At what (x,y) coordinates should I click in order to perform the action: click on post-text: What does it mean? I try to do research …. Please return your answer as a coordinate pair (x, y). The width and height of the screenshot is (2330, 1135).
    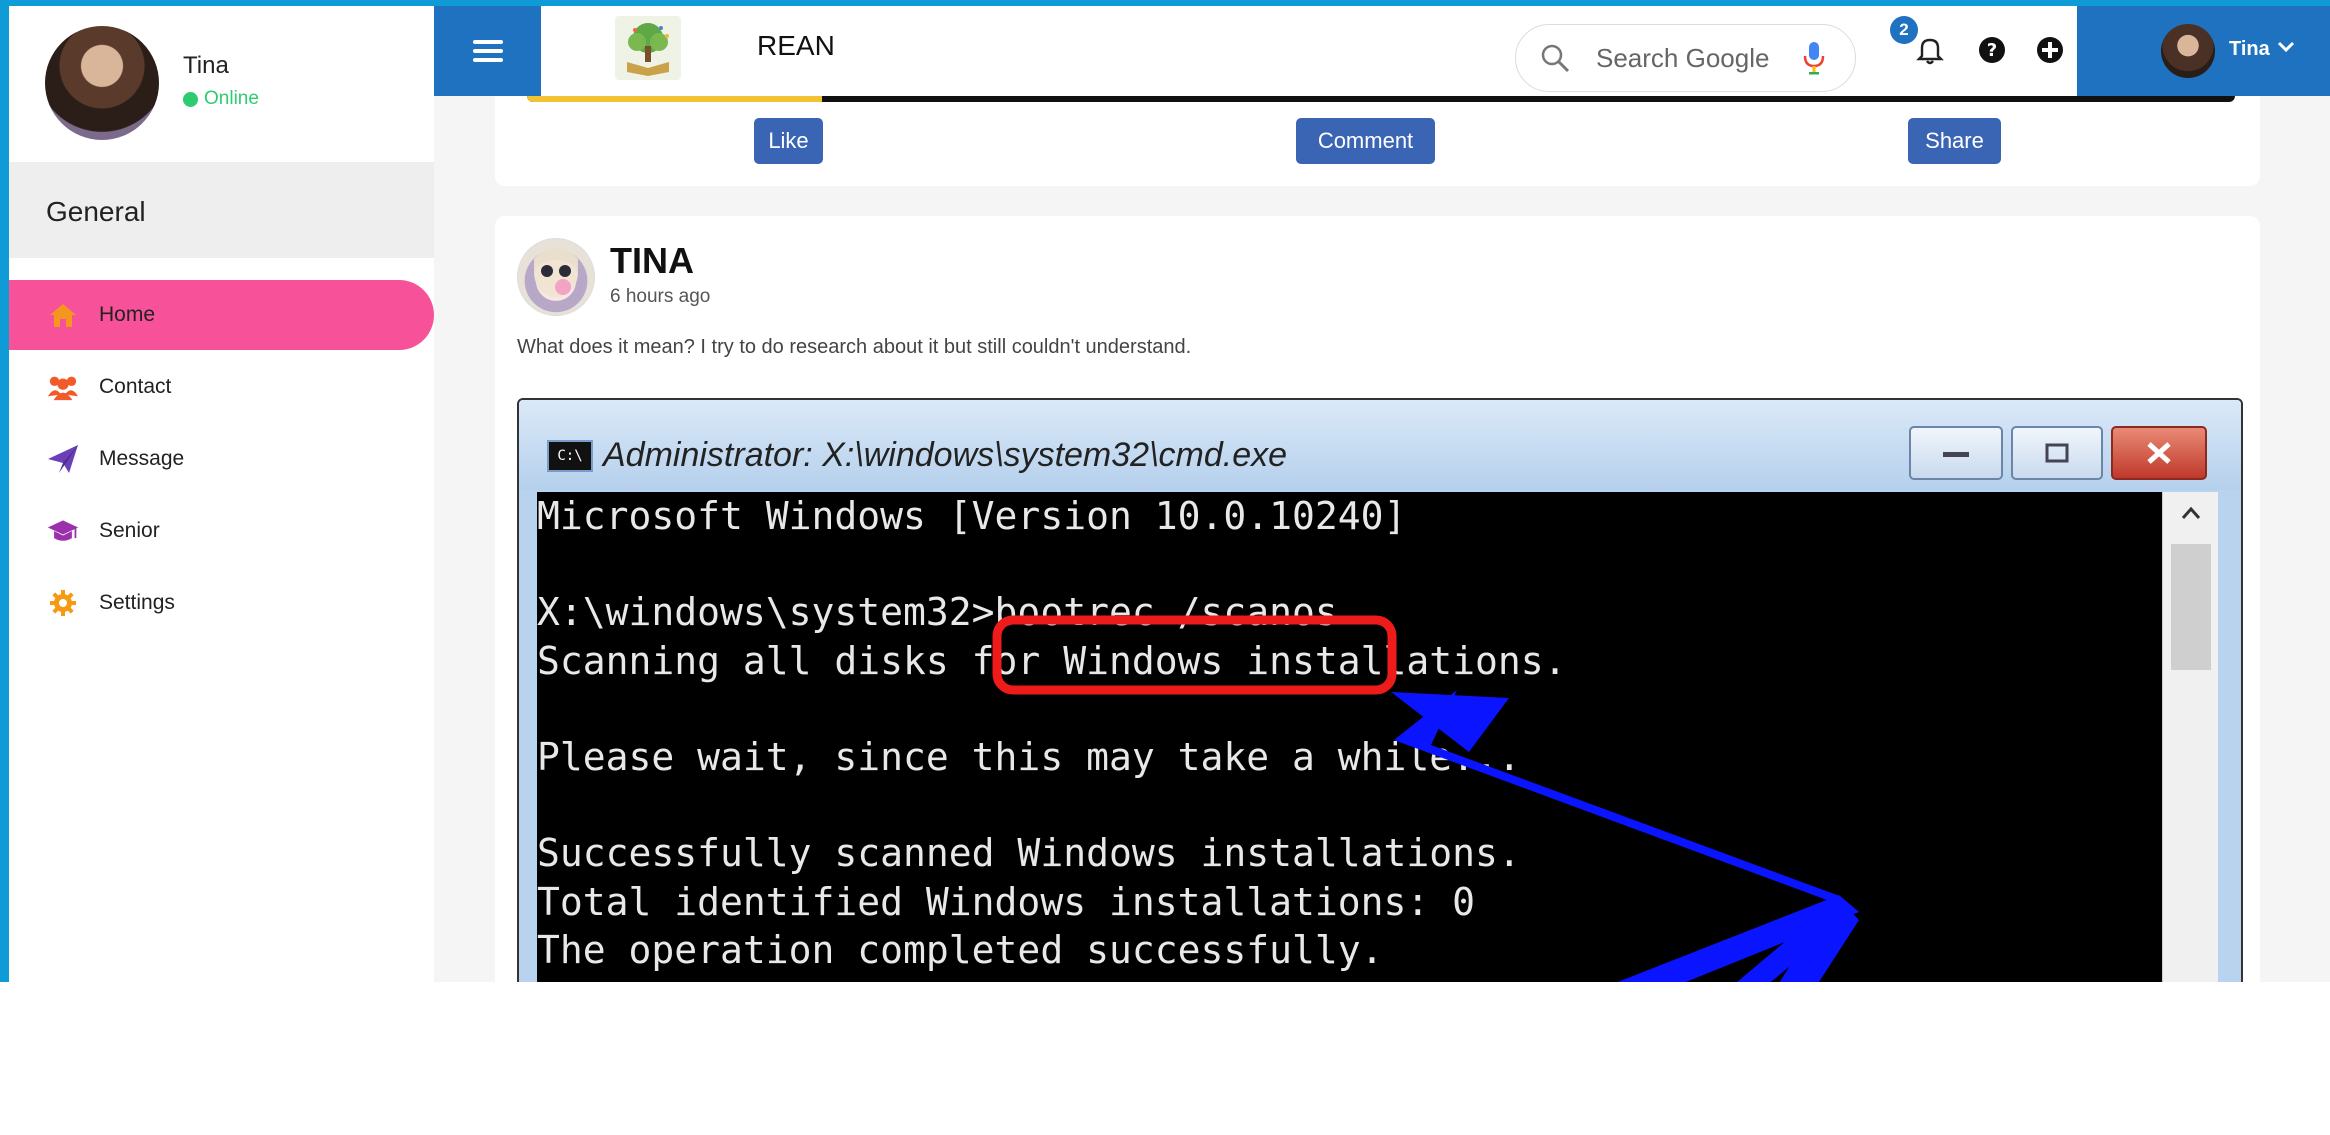
    Looking at the image, I should click on (854, 347).